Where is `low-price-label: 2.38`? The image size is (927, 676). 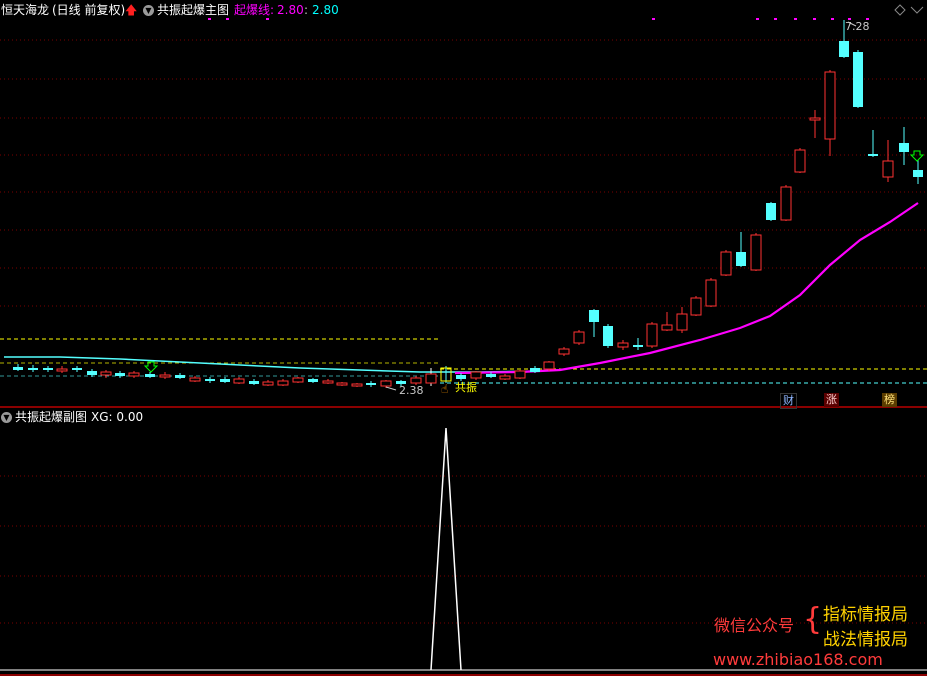 low-price-label: 2.38 is located at coordinates (411, 390).